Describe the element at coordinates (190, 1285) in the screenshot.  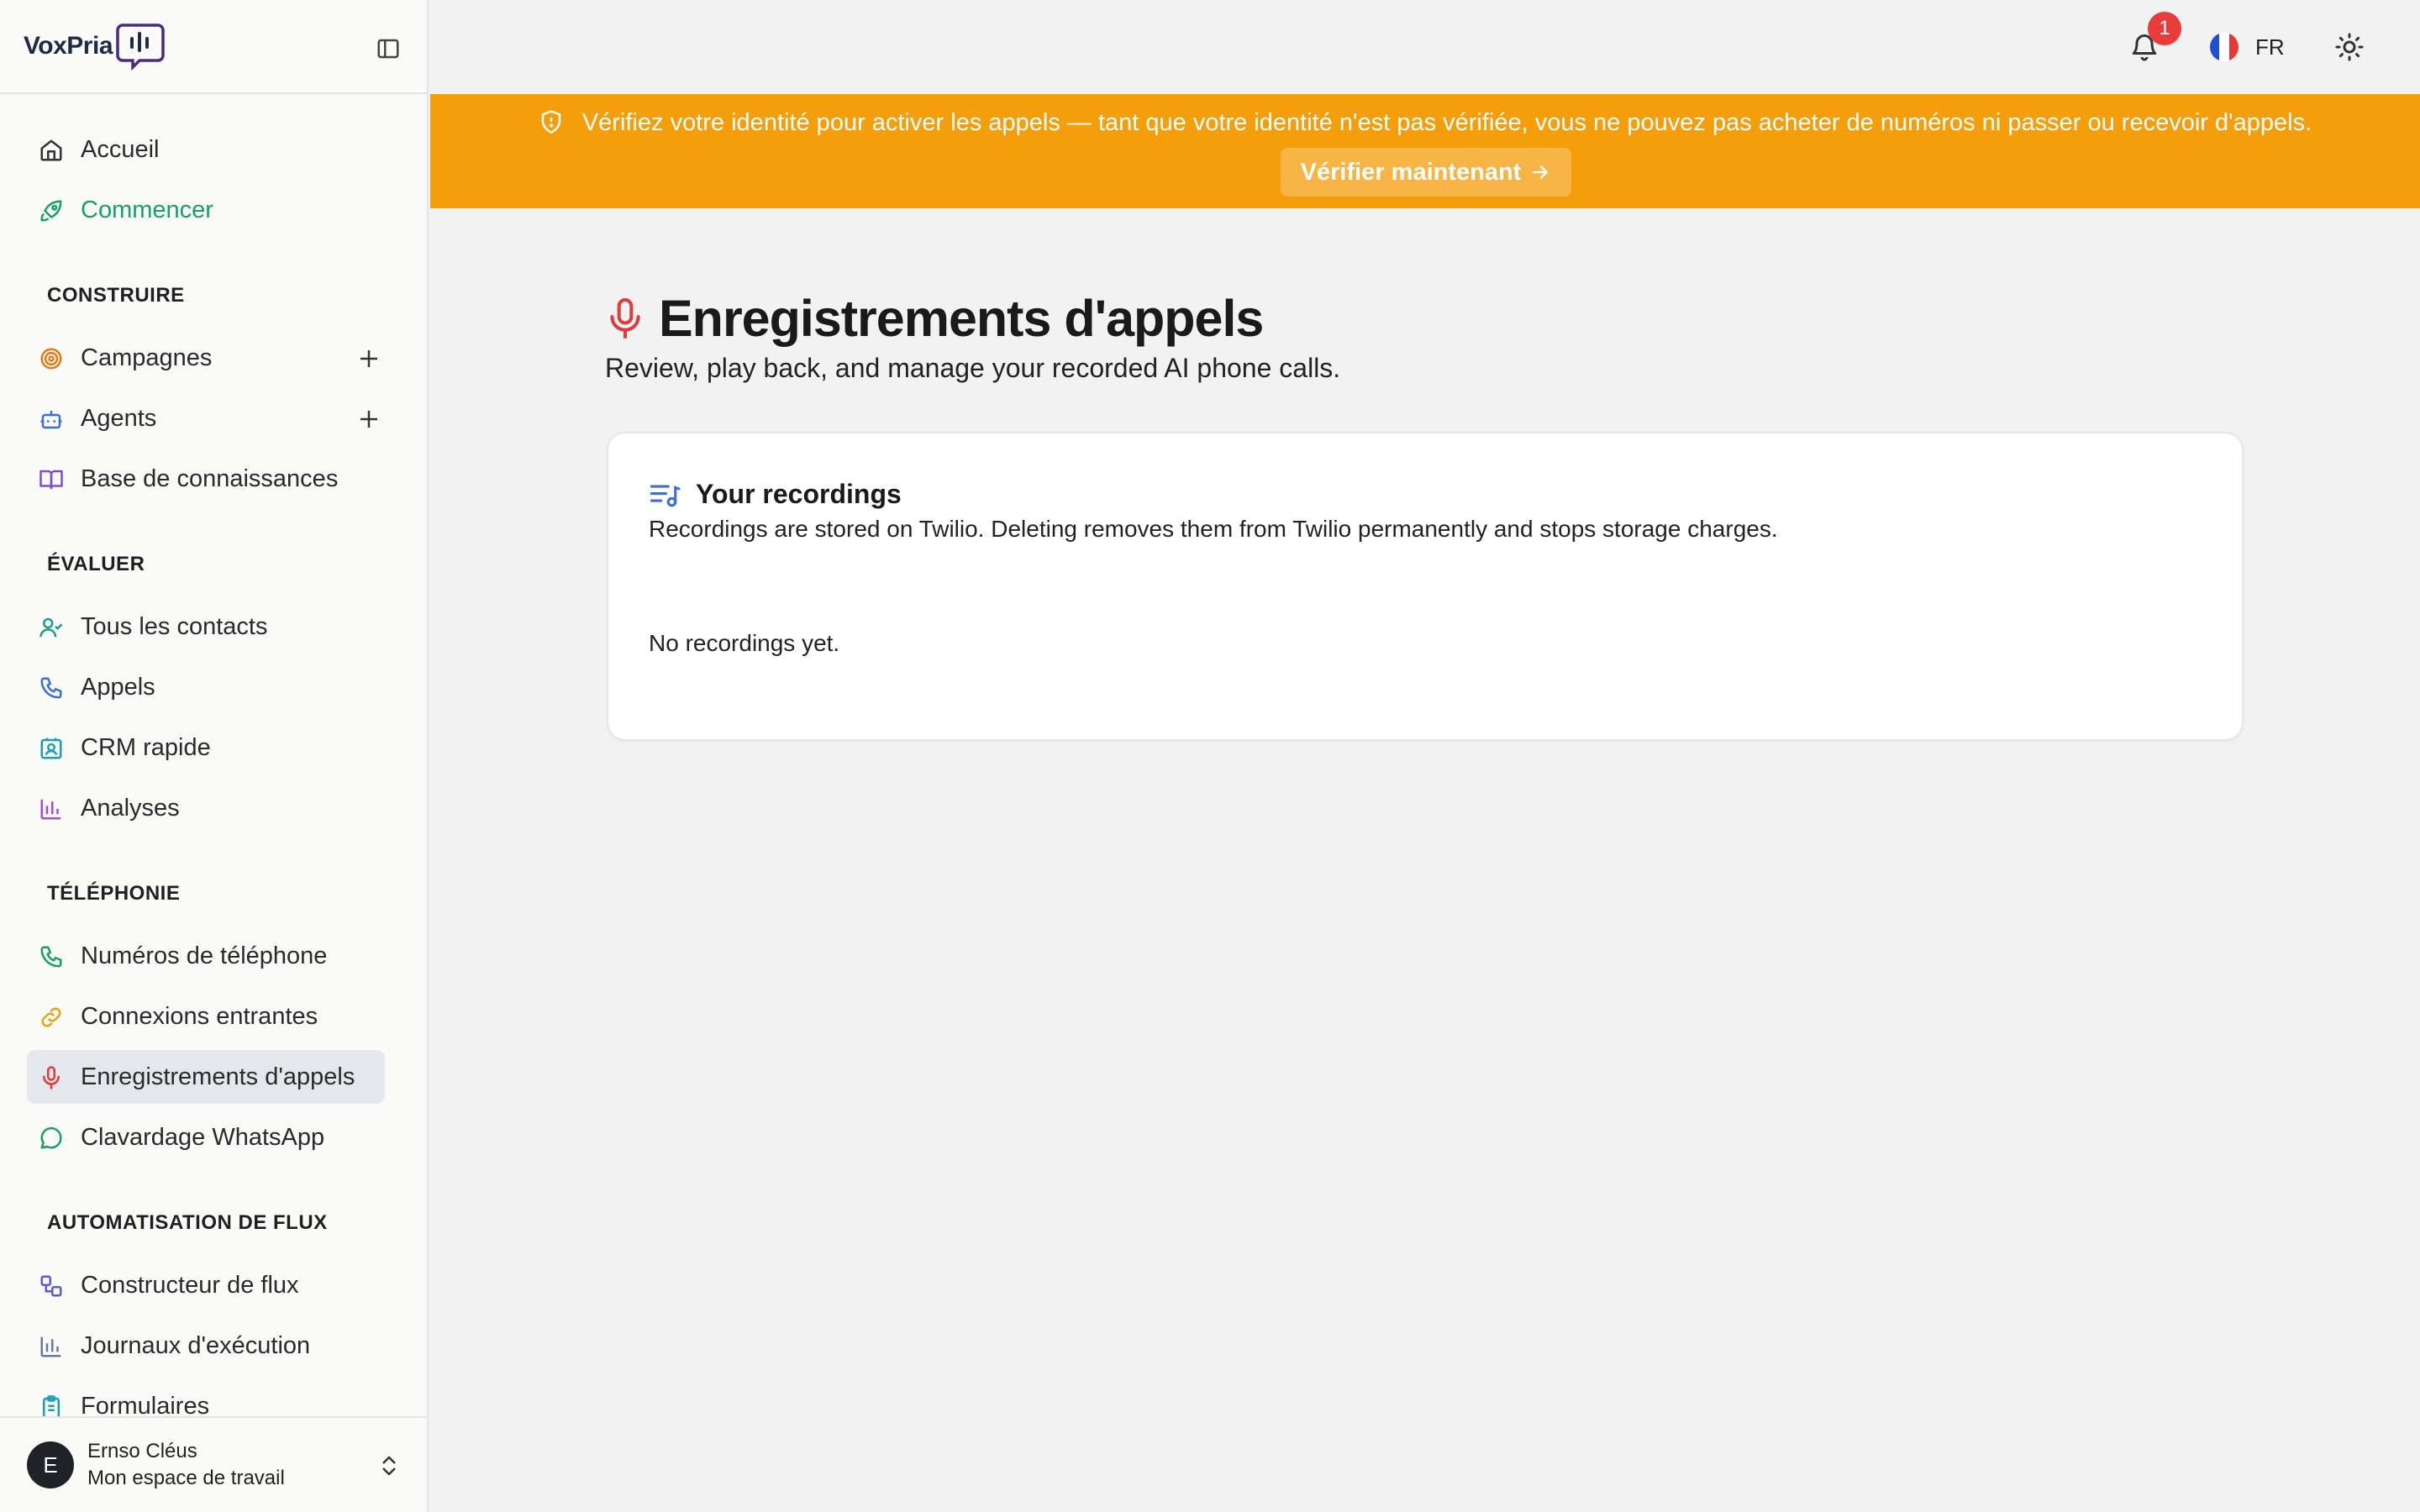
I see `sidebar-item-label: Constructeur de flux` at that location.